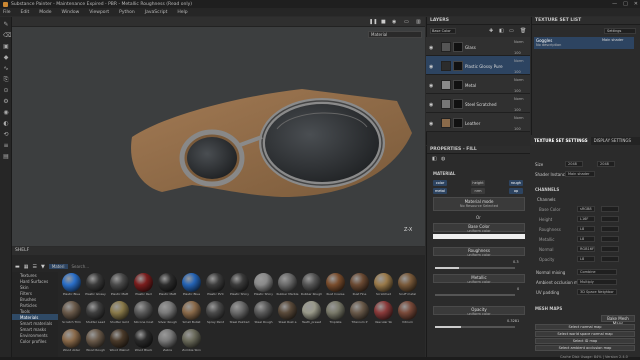 Image resolution: width=640 pixels, height=360 pixels. What do you see at coordinates (95, 287) in the screenshot?
I see `material-thumbnail: Plastic Glossy` at bounding box center [95, 287].